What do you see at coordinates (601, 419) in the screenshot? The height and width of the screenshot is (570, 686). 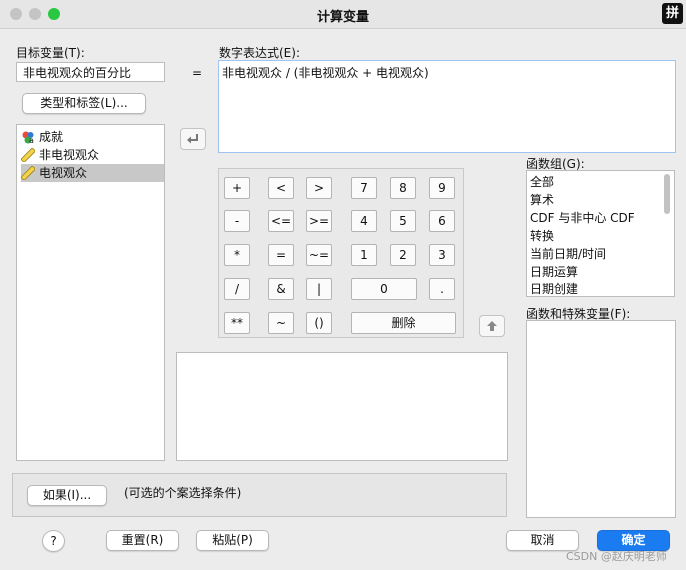 I see `functions-list` at bounding box center [601, 419].